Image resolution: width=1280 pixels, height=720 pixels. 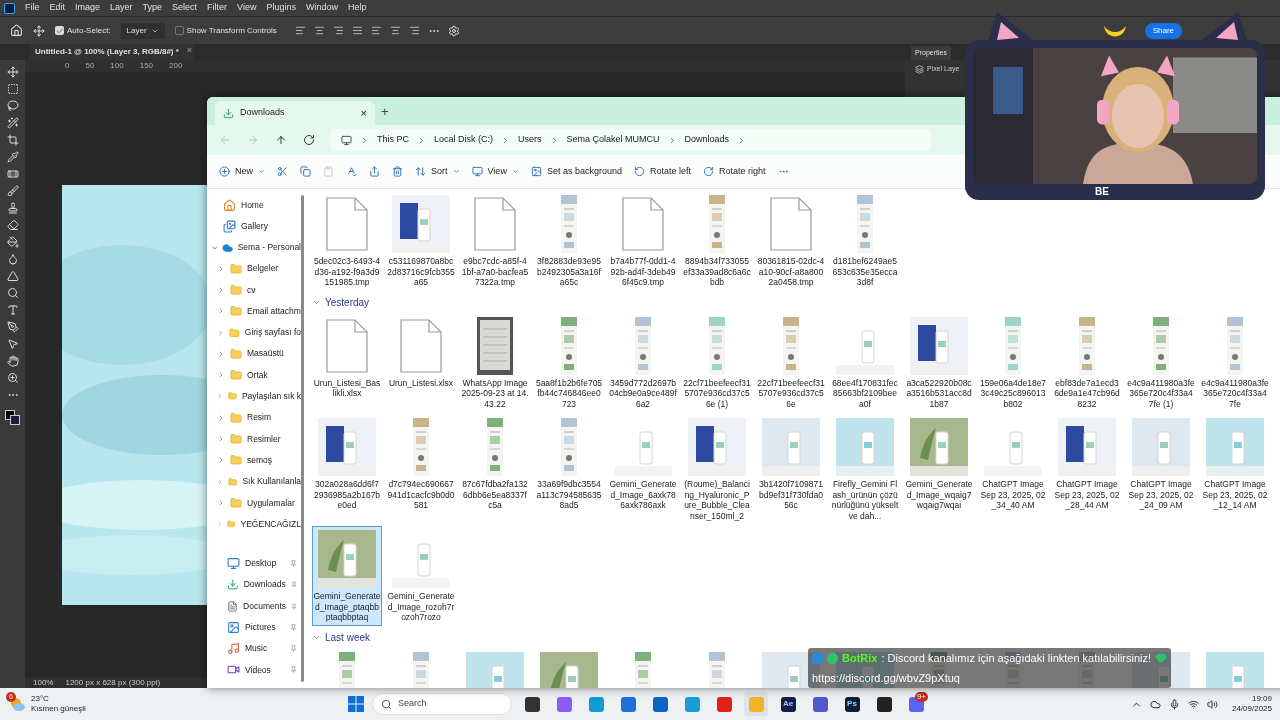 I want to click on menu-item: File, so click(x=32, y=8).